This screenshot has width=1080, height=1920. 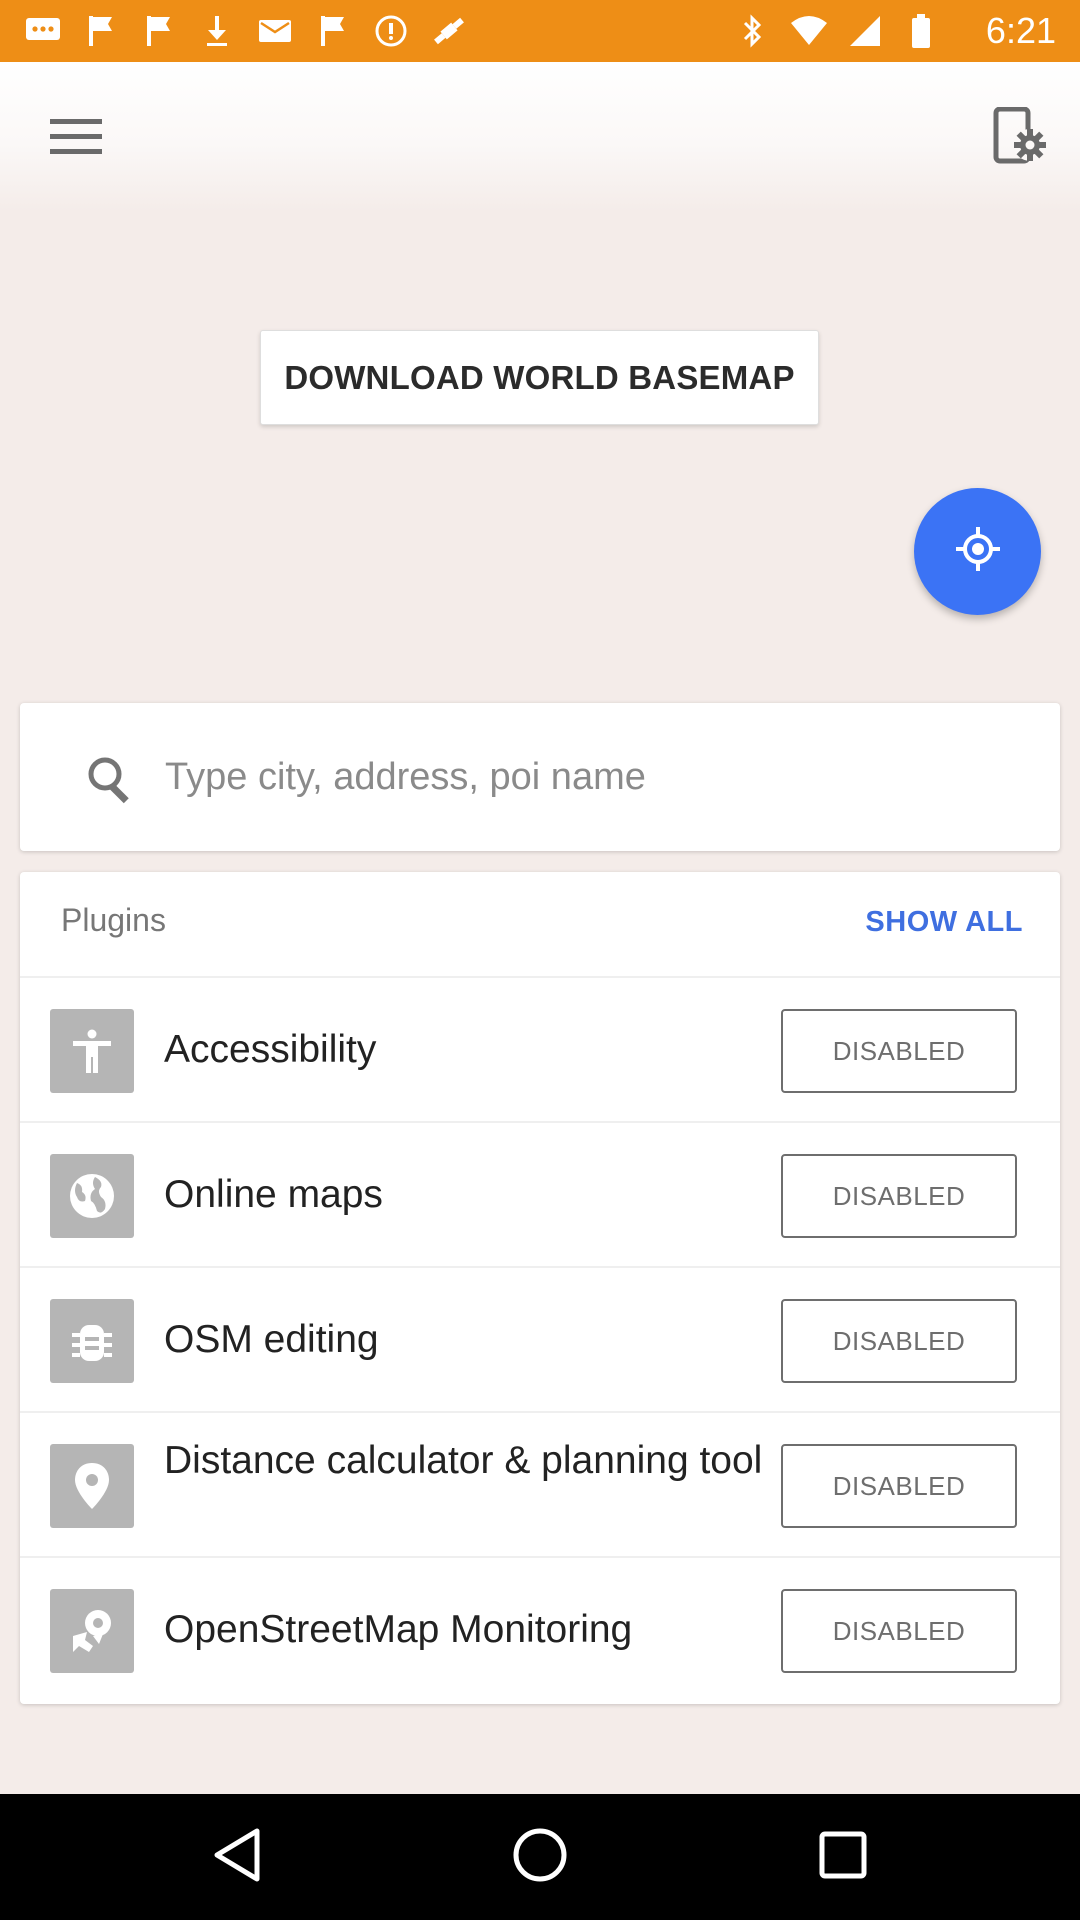 What do you see at coordinates (217, 31) in the screenshot?
I see `download-icon` at bounding box center [217, 31].